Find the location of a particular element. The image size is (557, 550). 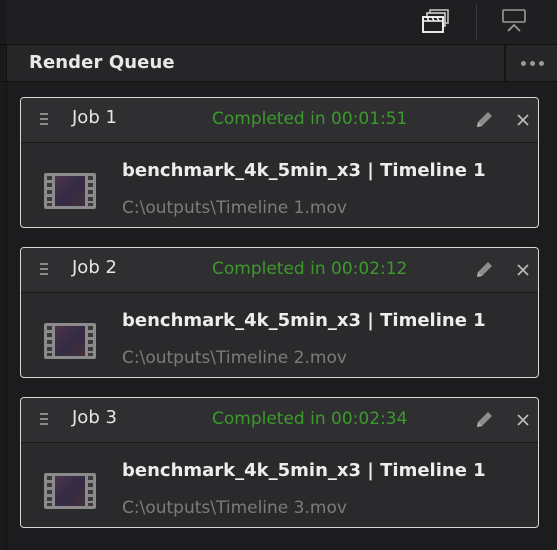

left-panel-edge is located at coordinates (3, 316).